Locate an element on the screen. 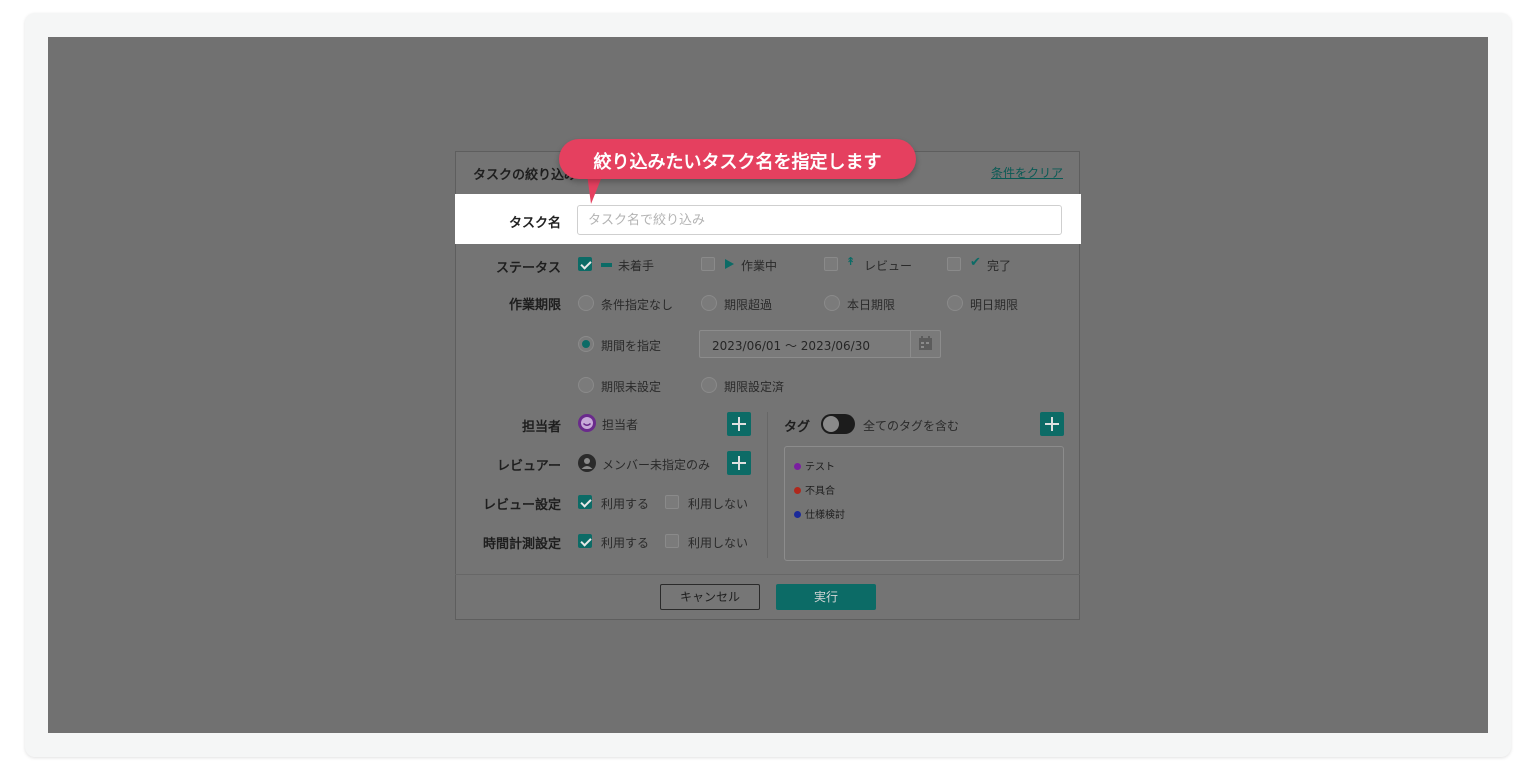 The height and width of the screenshot is (771, 1536). date-range-value: 2023/06/01 〜 2023/06/30 is located at coordinates (791, 346).